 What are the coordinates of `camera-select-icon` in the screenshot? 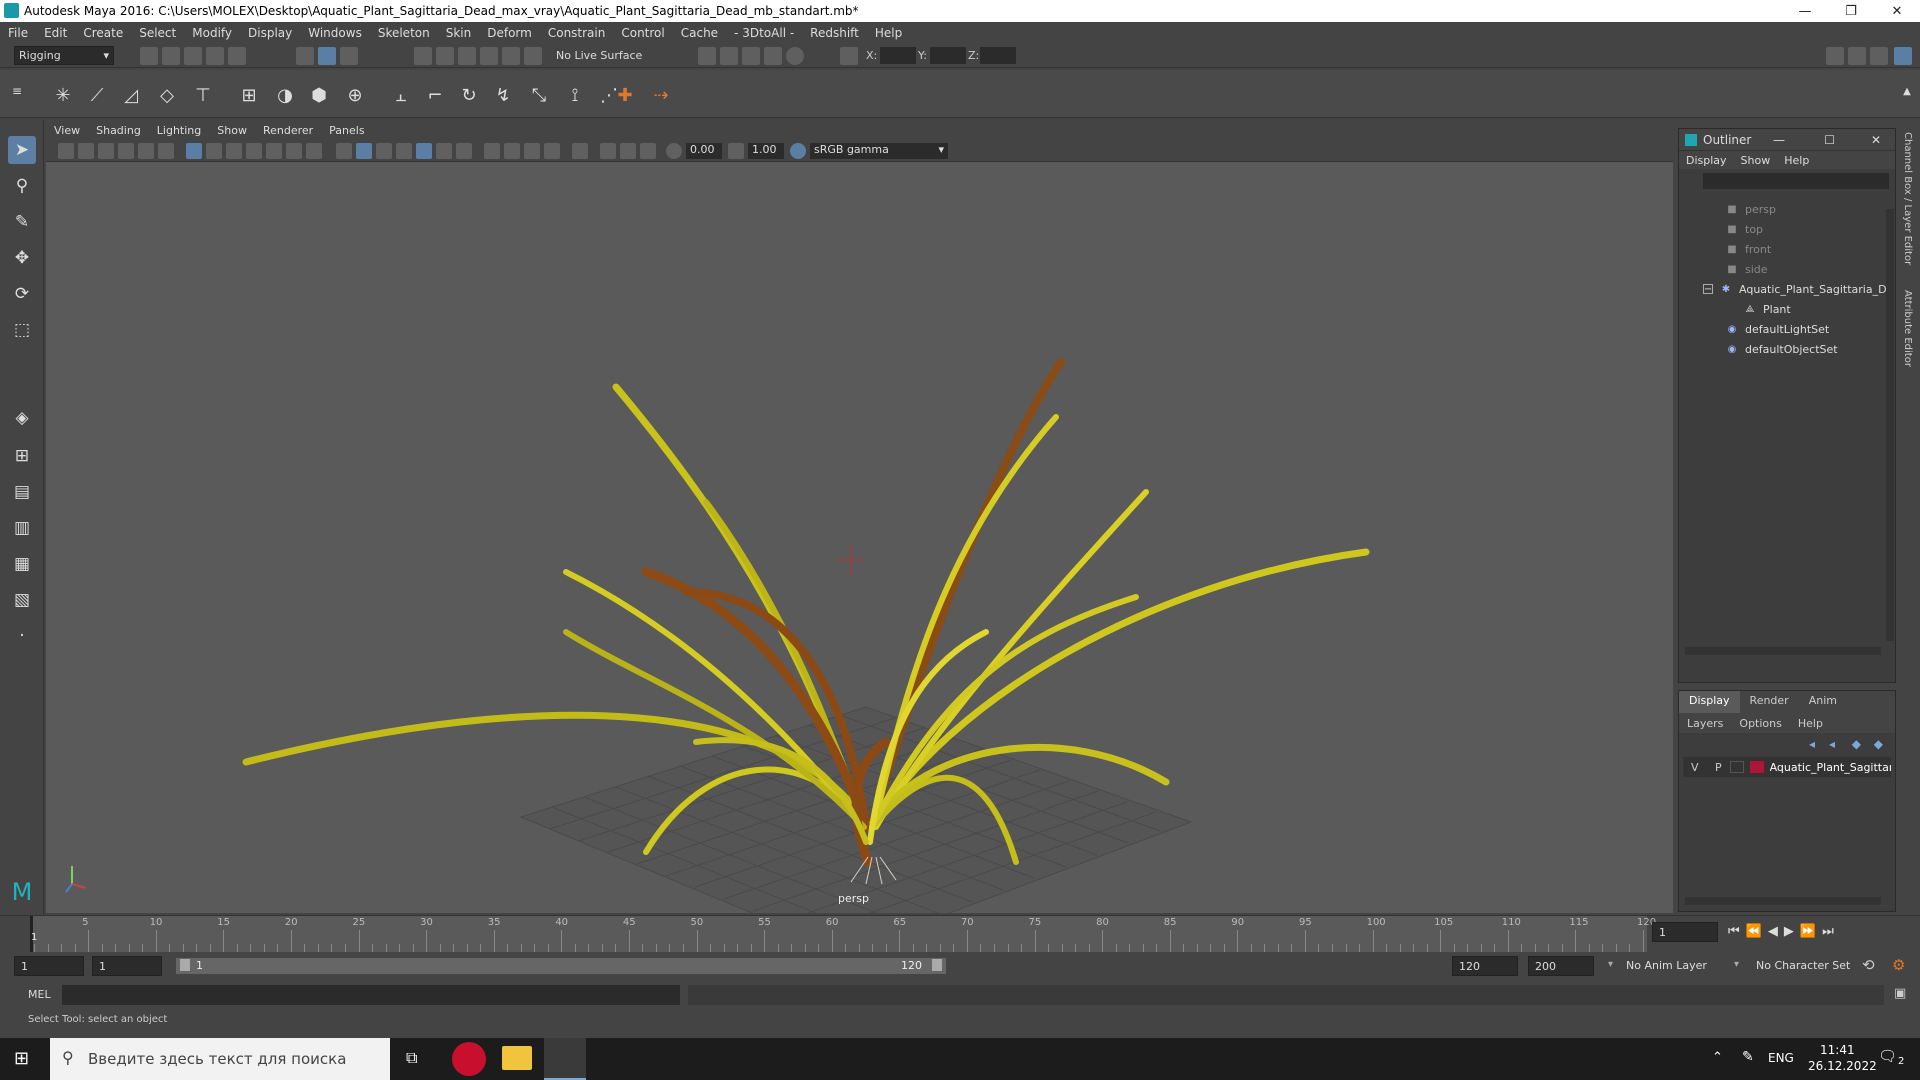 It's located at (66, 151).